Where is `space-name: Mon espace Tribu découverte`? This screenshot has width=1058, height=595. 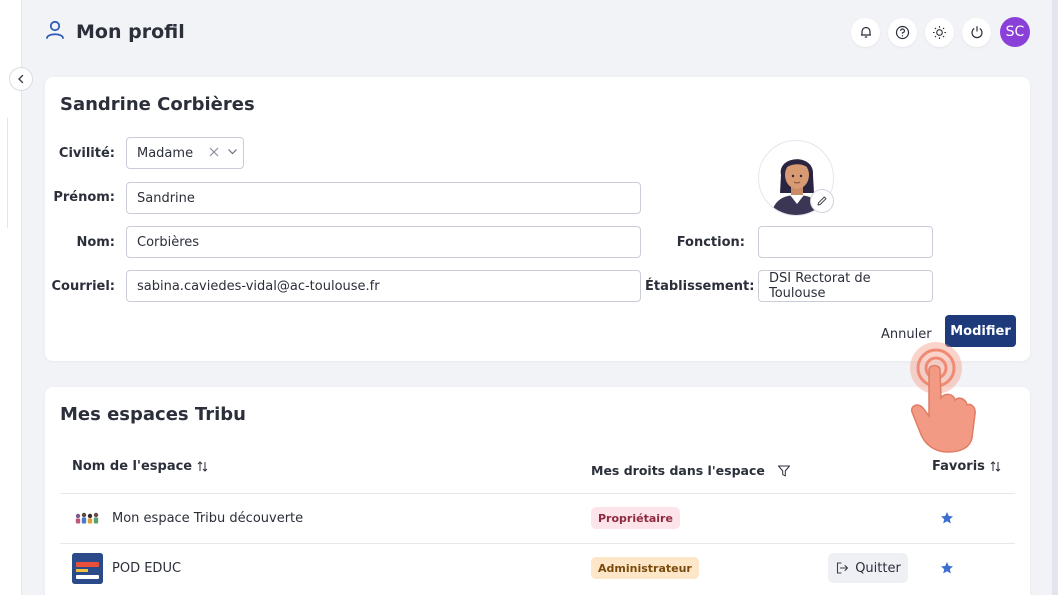 space-name: Mon espace Tribu découverte is located at coordinates (207, 518).